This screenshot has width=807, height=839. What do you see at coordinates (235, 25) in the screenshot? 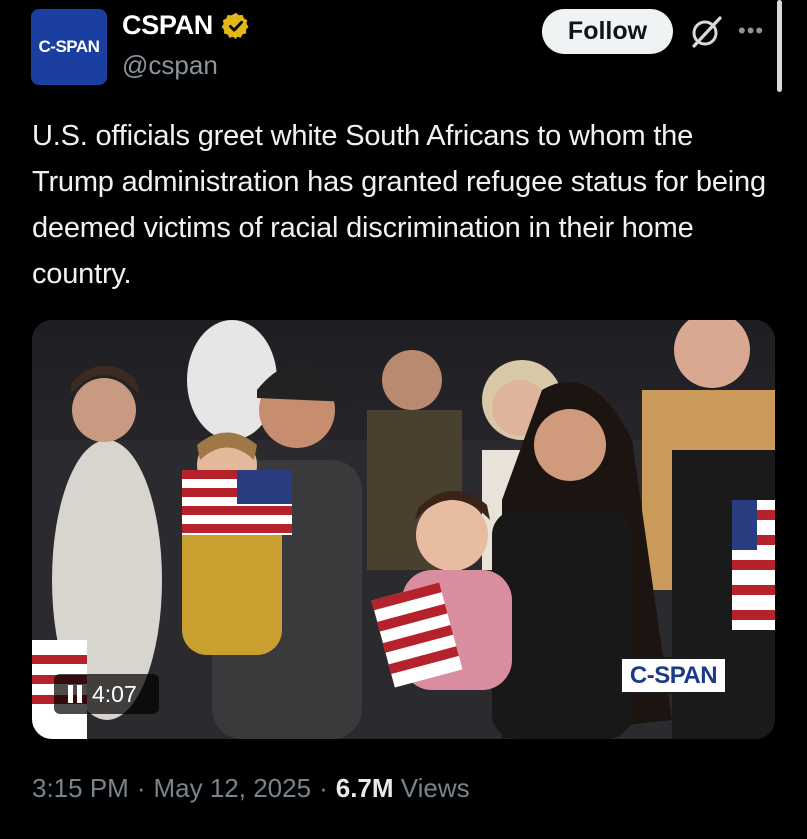
I see `verified-badge-icon` at bounding box center [235, 25].